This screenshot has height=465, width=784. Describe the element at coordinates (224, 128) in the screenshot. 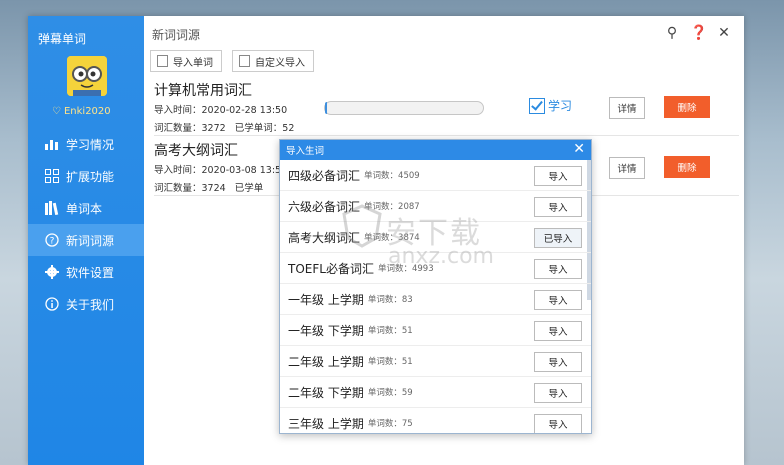

I see `library-stats: 词汇数量：3272 已学单词：52` at that location.